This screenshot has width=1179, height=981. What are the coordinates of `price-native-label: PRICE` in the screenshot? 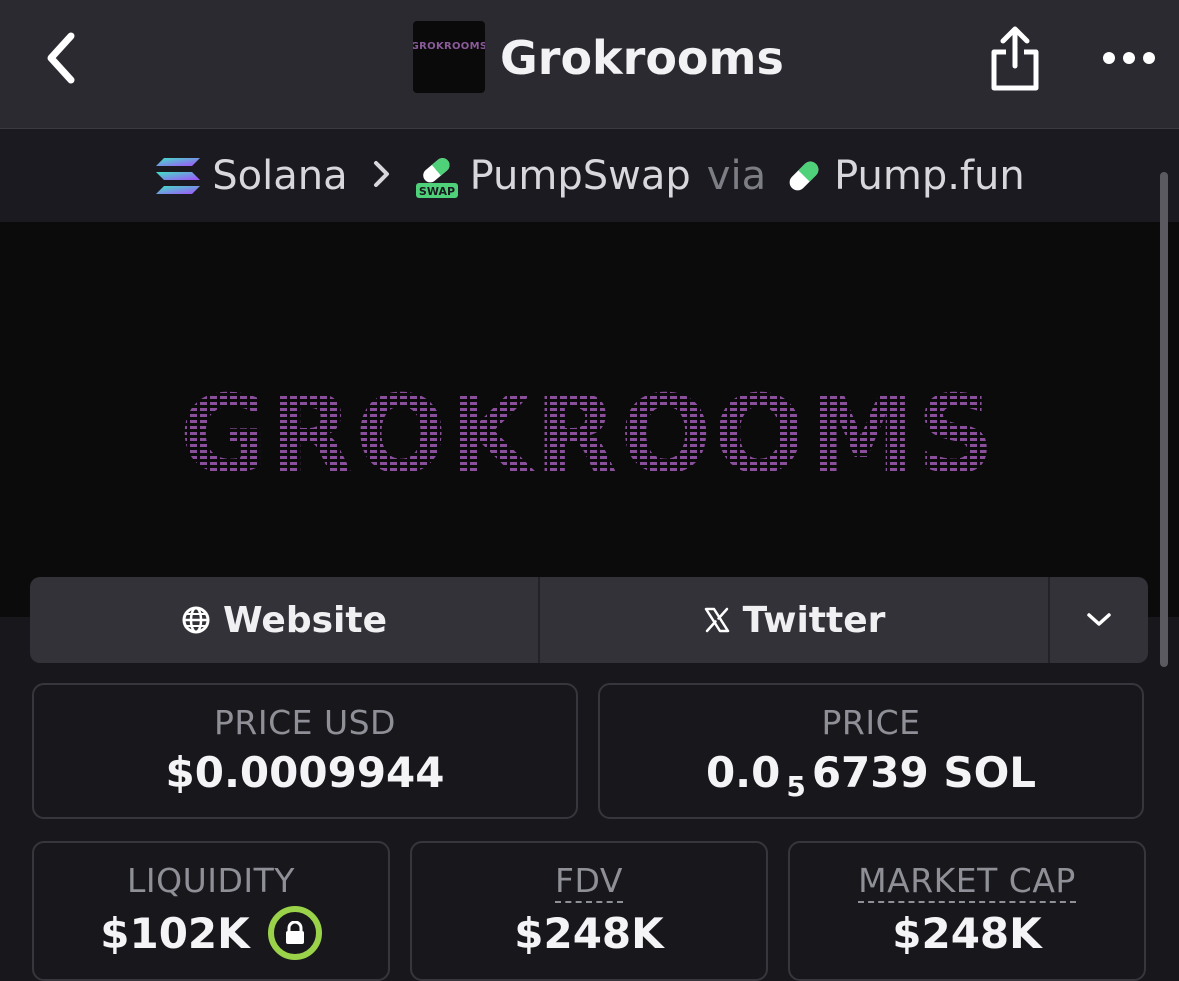 It's located at (871, 722).